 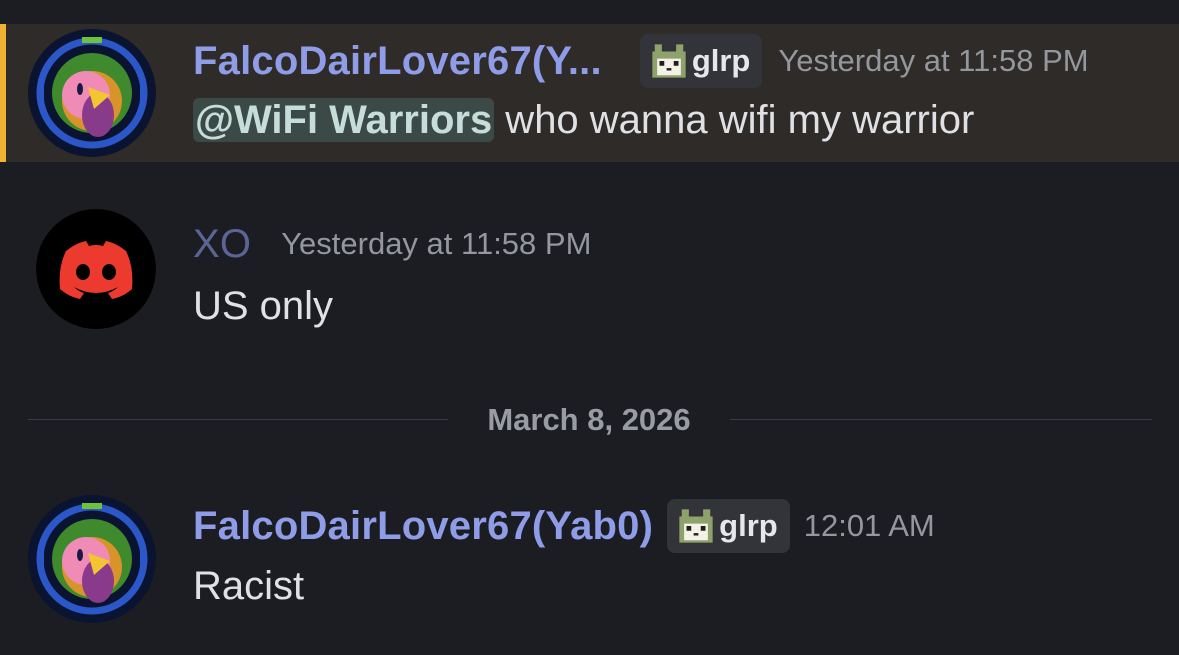 I want to click on message-content: US only, so click(x=263, y=306).